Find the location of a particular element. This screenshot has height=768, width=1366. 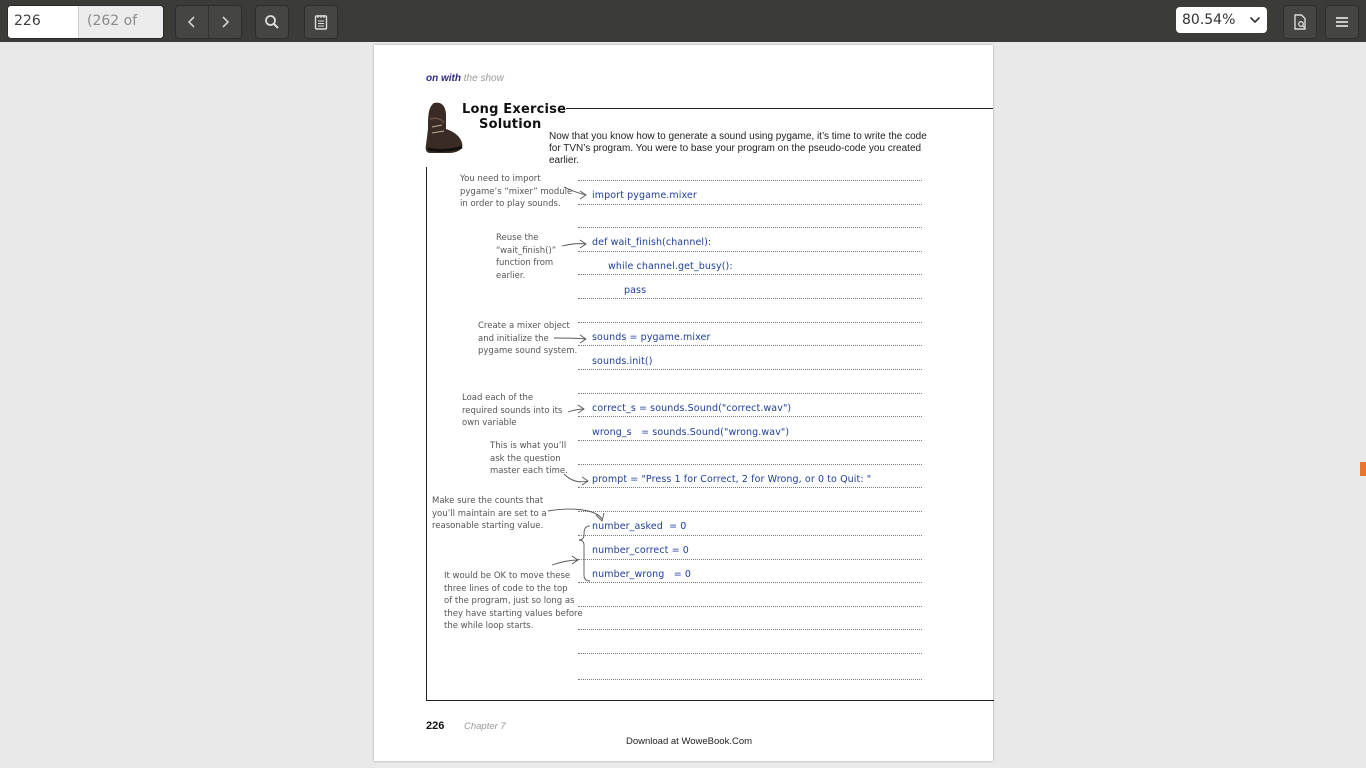

previous-page-button is located at coordinates (192, 22).